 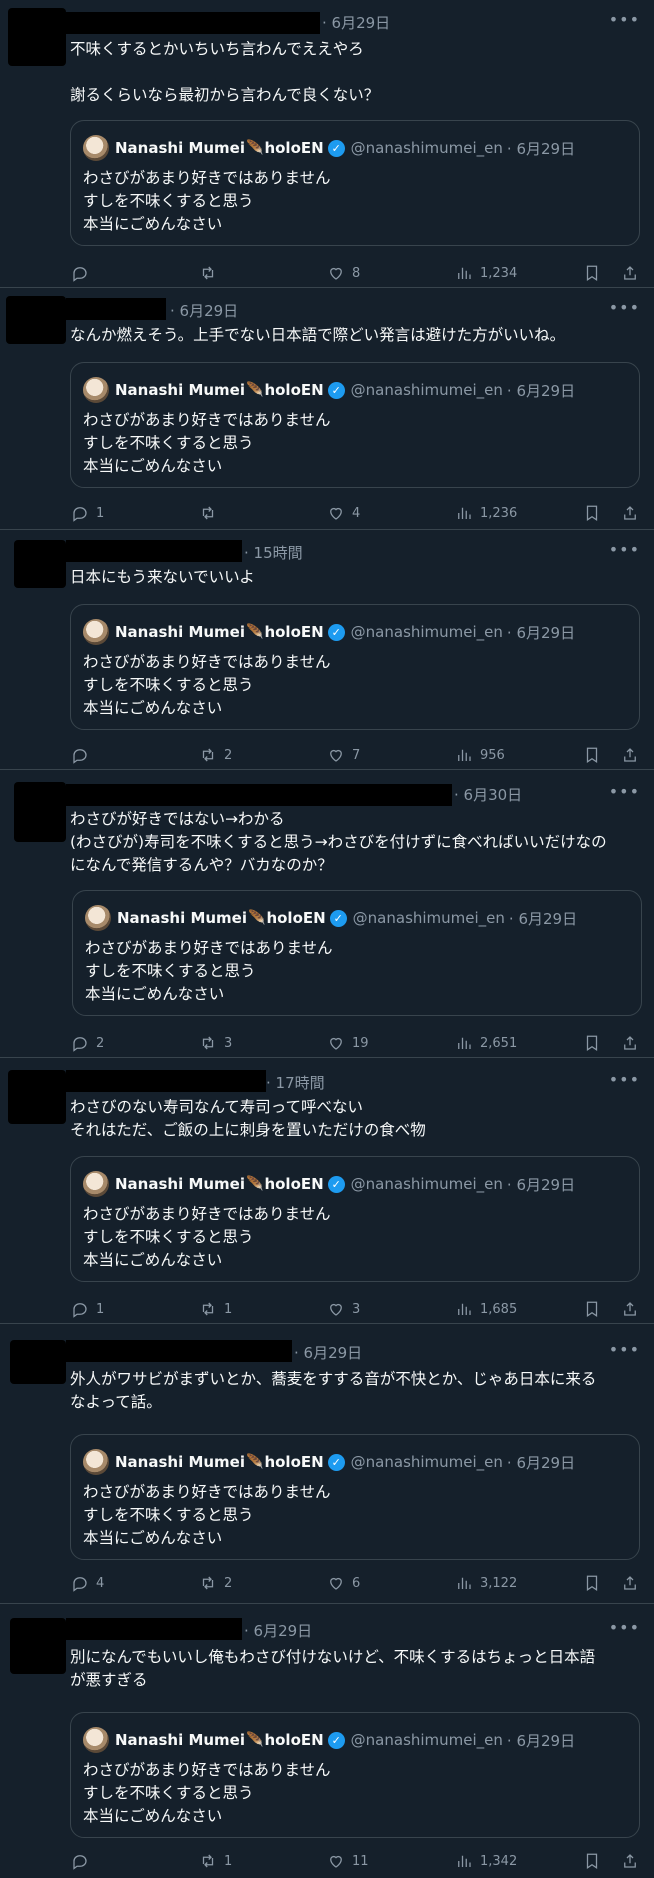 I want to click on reply-button: 2, so click(x=87, y=1043).